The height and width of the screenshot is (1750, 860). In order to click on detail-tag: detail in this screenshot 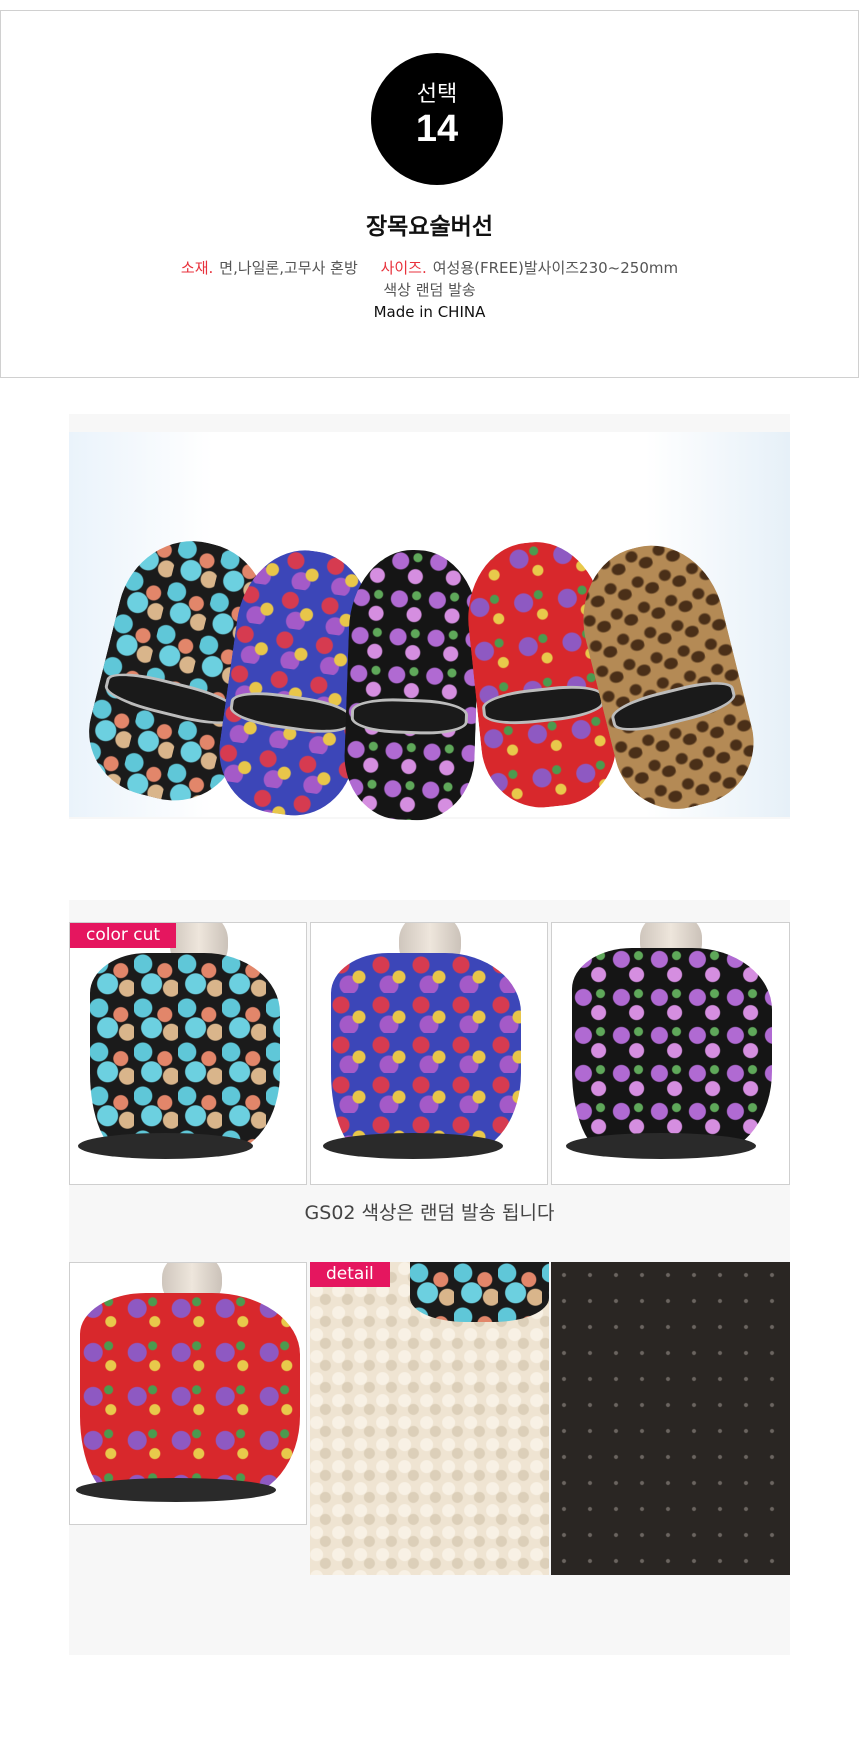, I will do `click(350, 1274)`.